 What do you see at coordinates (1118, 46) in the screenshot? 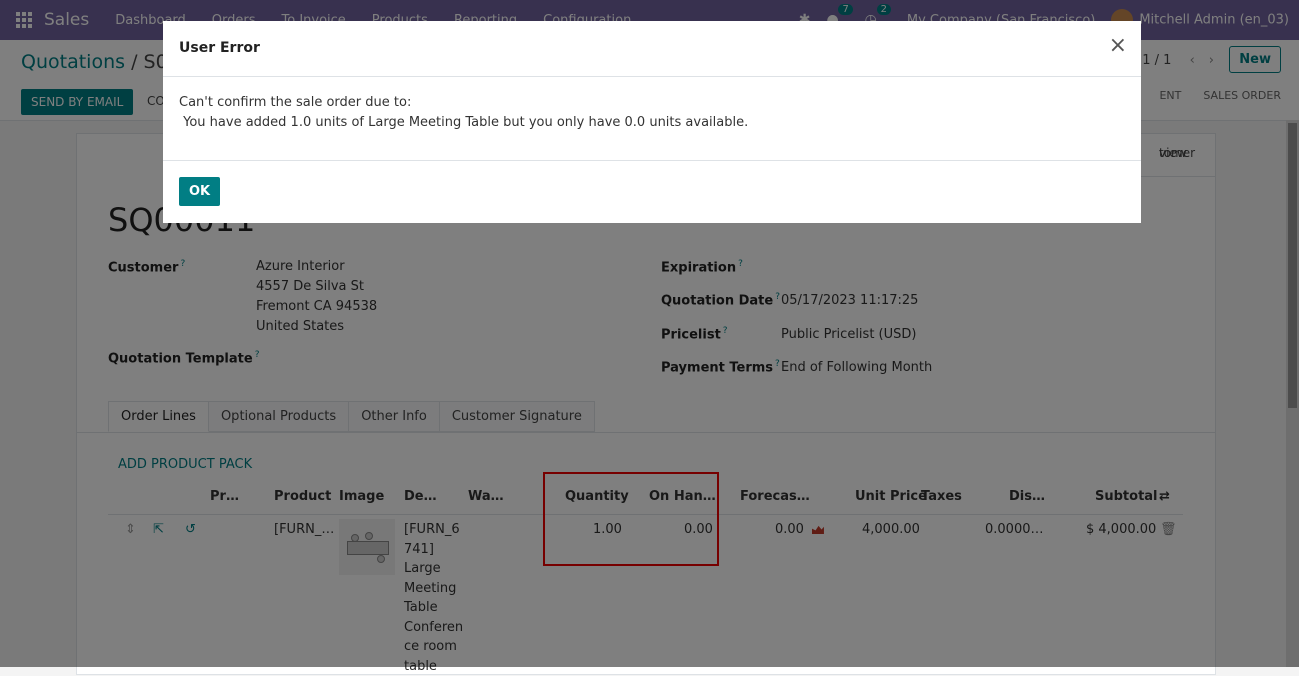
I see `close-icon: ×` at bounding box center [1118, 46].